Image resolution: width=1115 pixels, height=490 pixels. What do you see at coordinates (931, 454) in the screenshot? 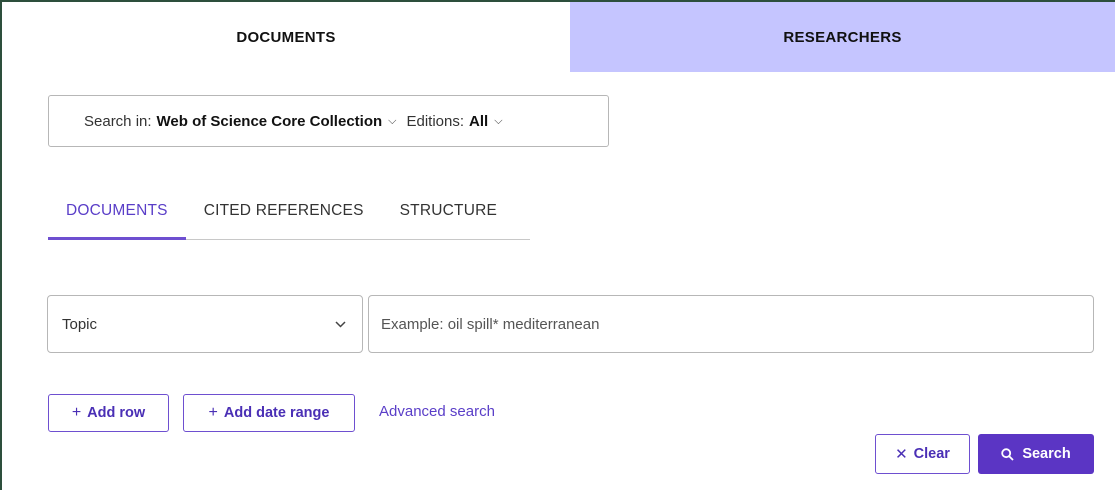
I see `clear-label: Clear` at bounding box center [931, 454].